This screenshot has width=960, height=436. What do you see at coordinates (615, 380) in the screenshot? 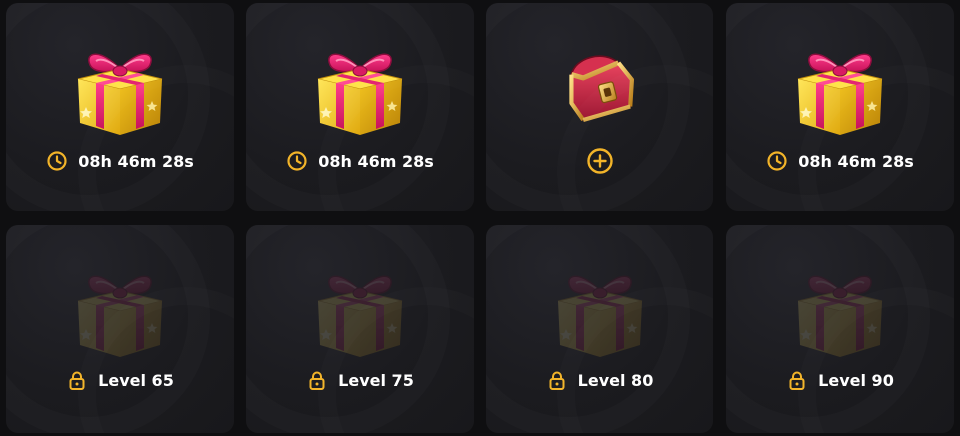
I see `level-requirement-text: Level 80` at bounding box center [615, 380].